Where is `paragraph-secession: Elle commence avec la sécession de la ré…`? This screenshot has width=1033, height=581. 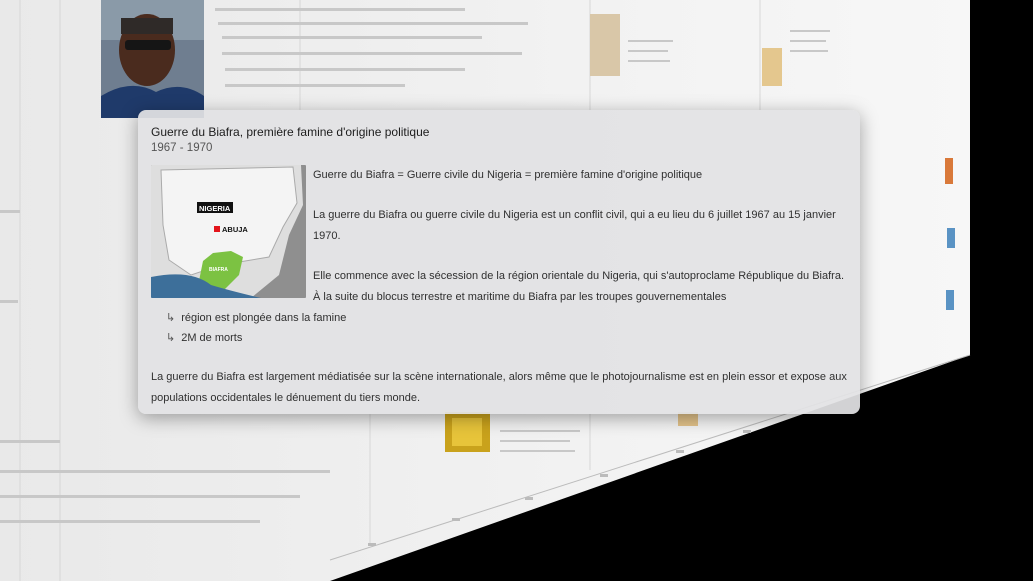
paragraph-secession: Elle commence avec la sécession de la ré… is located at coordinates (579, 276).